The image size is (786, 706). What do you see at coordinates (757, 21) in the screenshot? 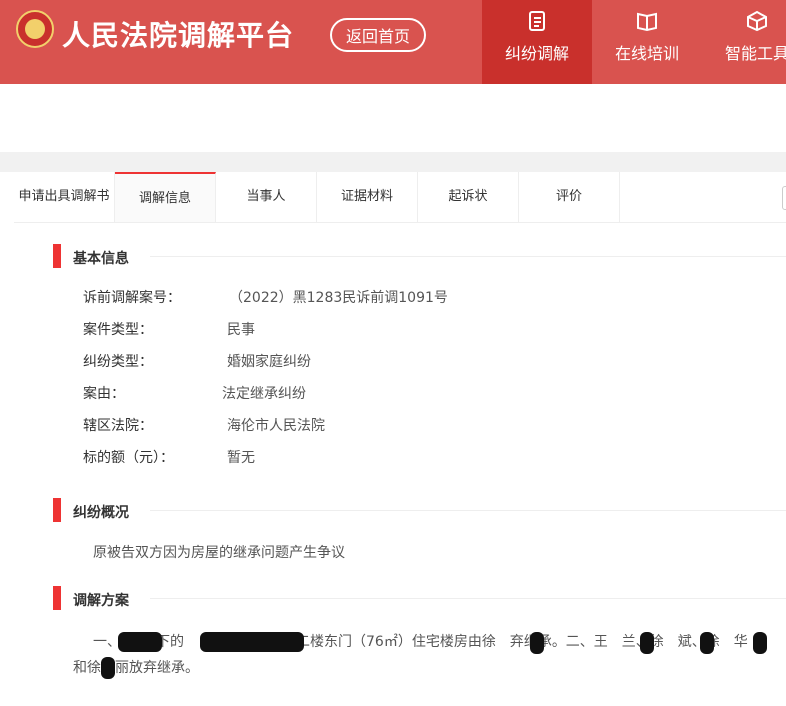
I see `cube-icon` at bounding box center [757, 21].